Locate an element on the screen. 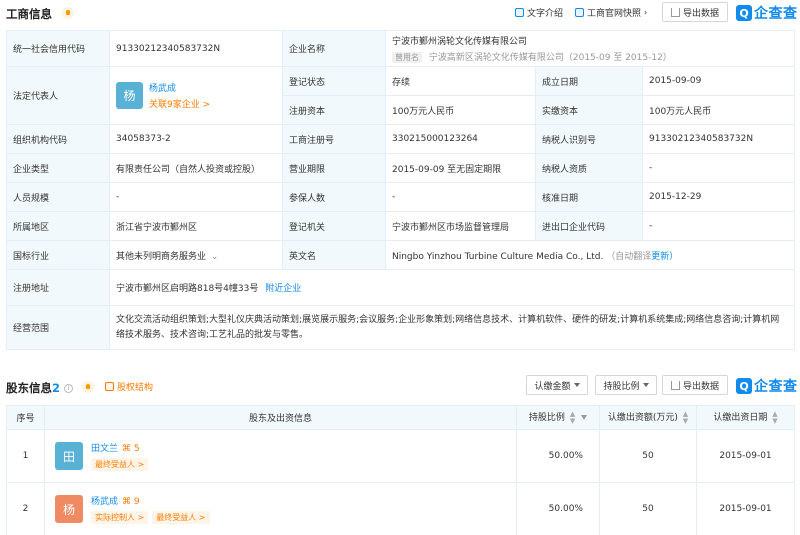 This screenshot has width=800, height=535. credit-code-value: 91330212340583732N is located at coordinates (196, 48).